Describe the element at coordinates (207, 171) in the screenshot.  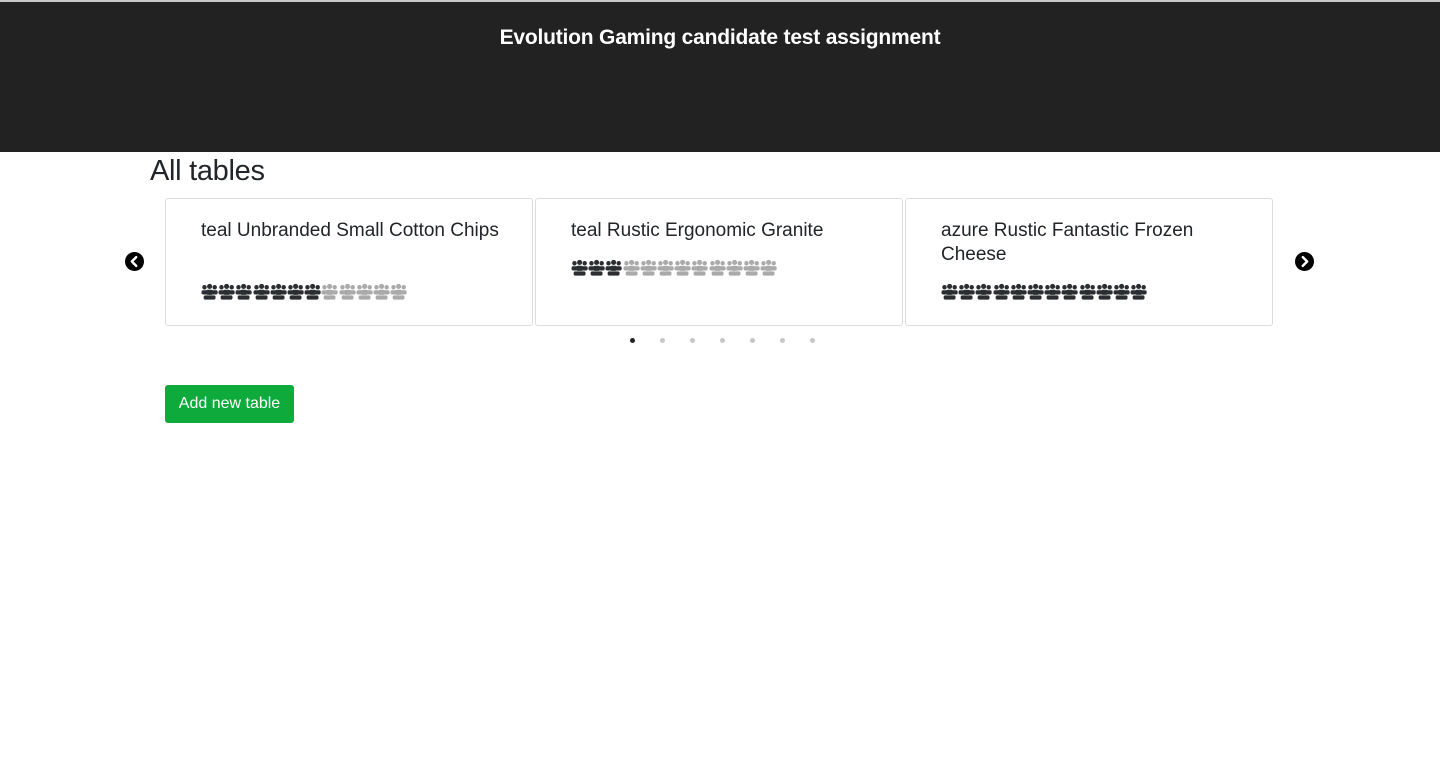
I see `page-title: All tables` at that location.